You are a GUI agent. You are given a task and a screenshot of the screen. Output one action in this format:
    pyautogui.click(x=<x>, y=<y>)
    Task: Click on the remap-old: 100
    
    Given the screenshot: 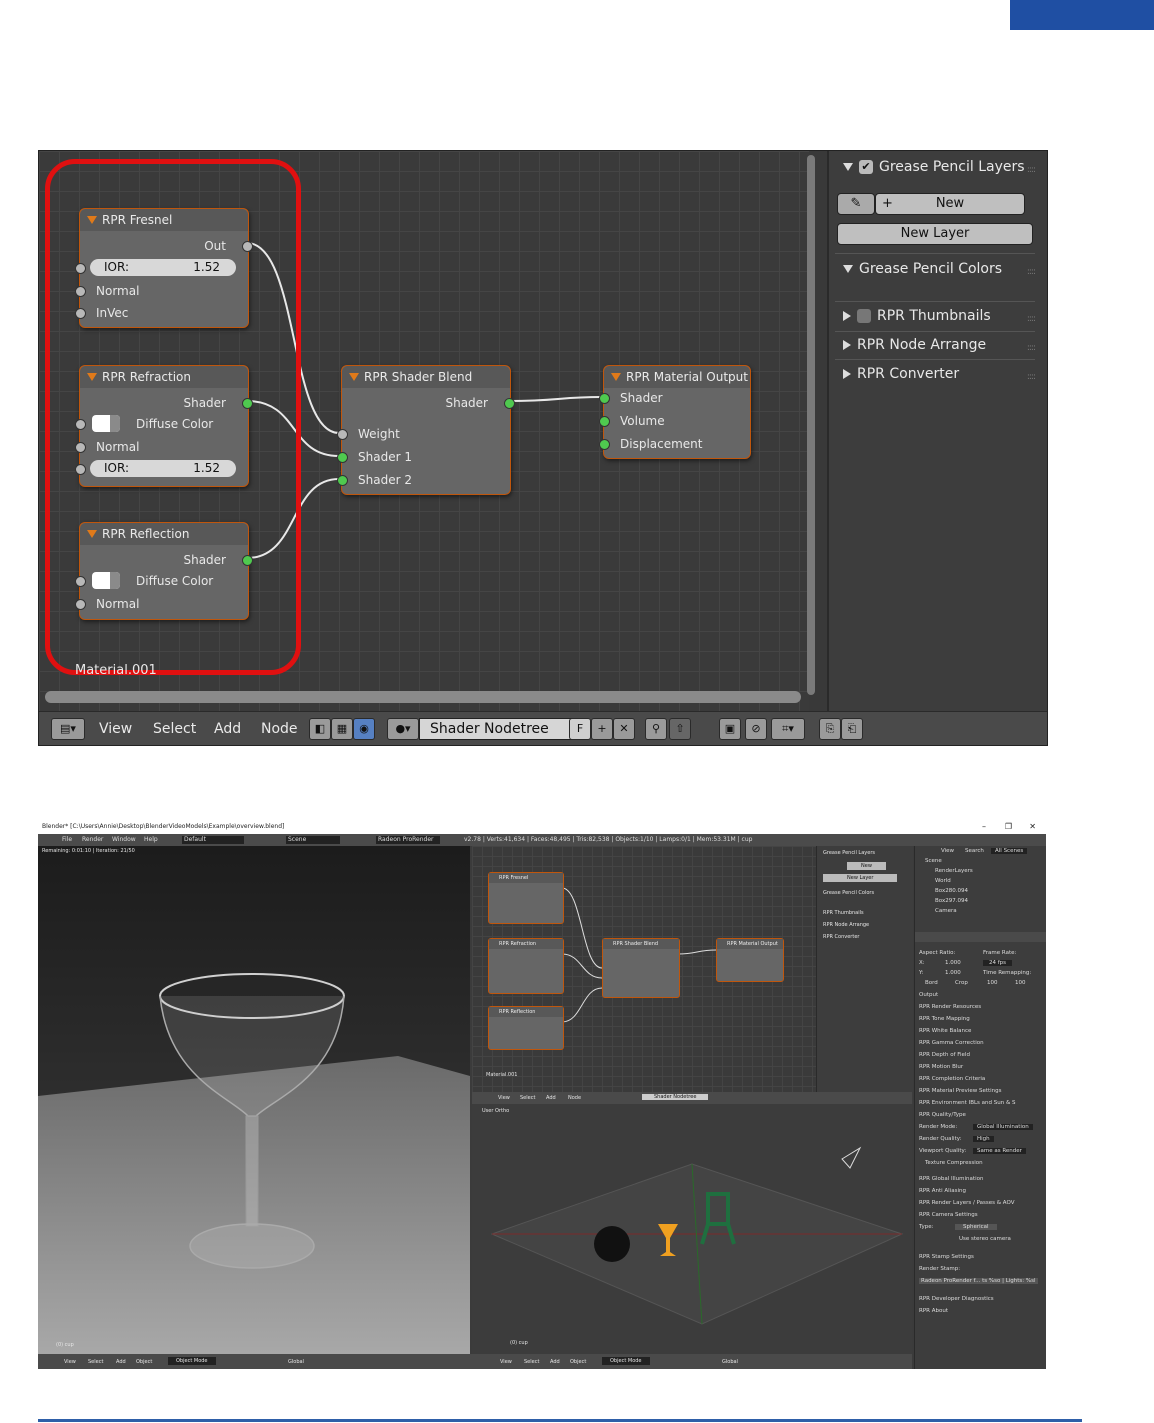 What is the action you would take?
    pyautogui.click(x=992, y=983)
    